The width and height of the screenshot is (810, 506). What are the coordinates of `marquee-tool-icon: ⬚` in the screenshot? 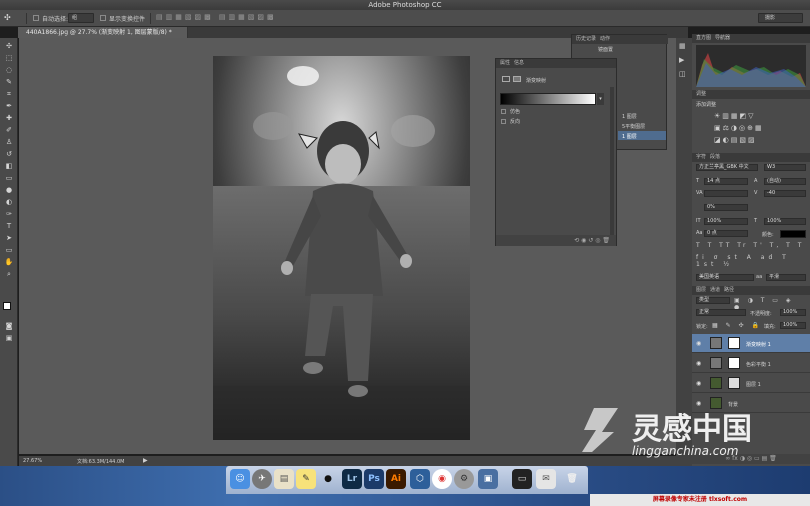 It's located at (9, 58).